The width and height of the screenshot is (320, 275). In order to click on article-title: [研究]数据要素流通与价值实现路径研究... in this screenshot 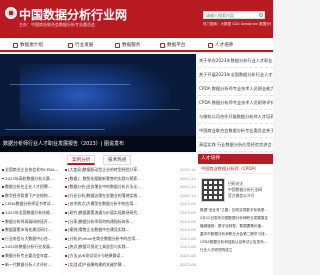, I will do `click(104, 212)`.